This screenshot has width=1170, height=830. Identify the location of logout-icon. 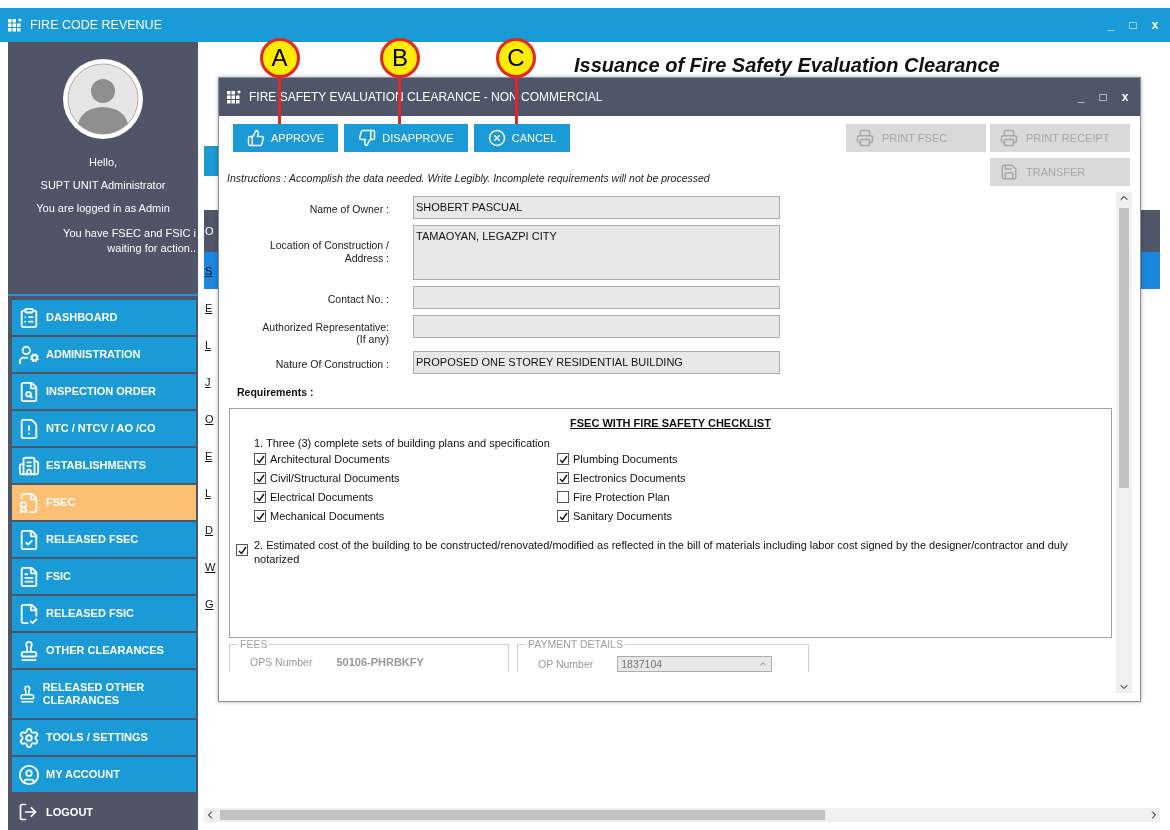
(28, 812).